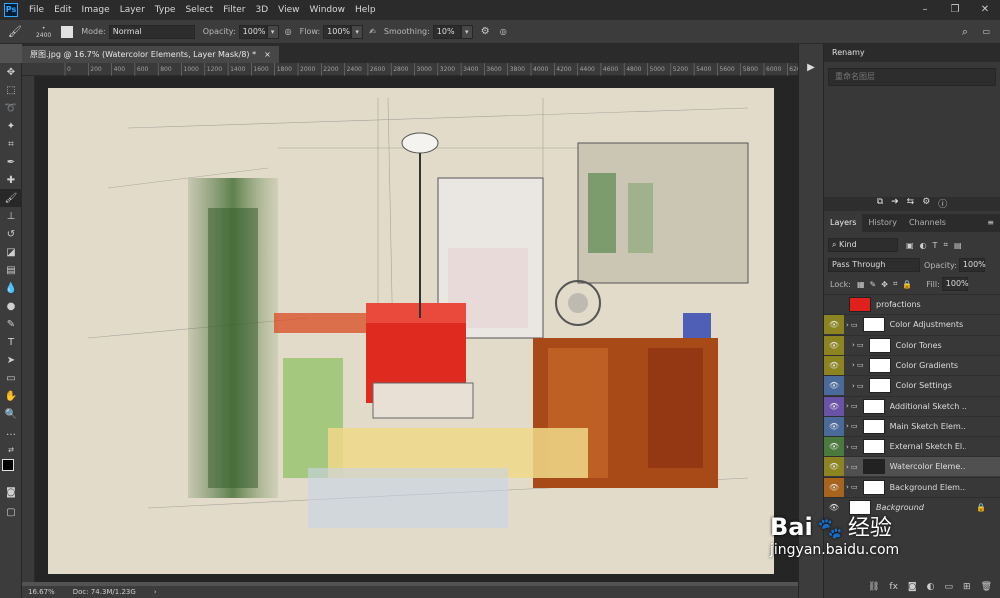  What do you see at coordinates (503, 31) in the screenshot?
I see `pressure-size-icon: ◎` at bounding box center [503, 31].